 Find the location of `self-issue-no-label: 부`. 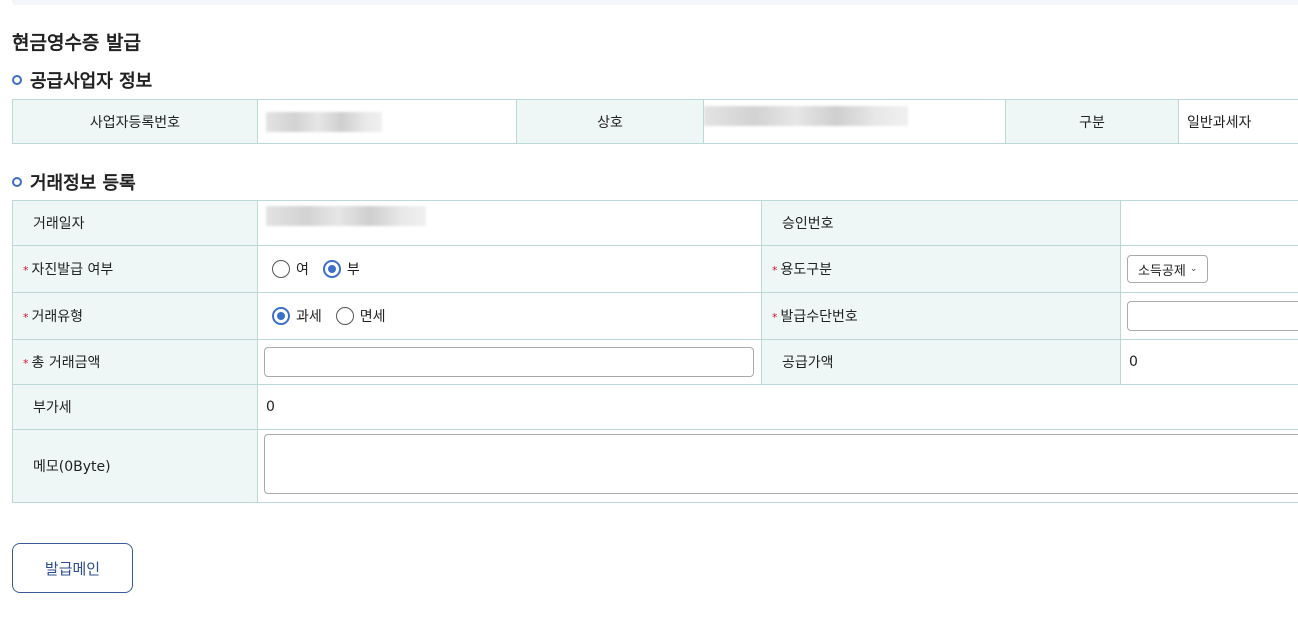

self-issue-no-label: 부 is located at coordinates (353, 269).